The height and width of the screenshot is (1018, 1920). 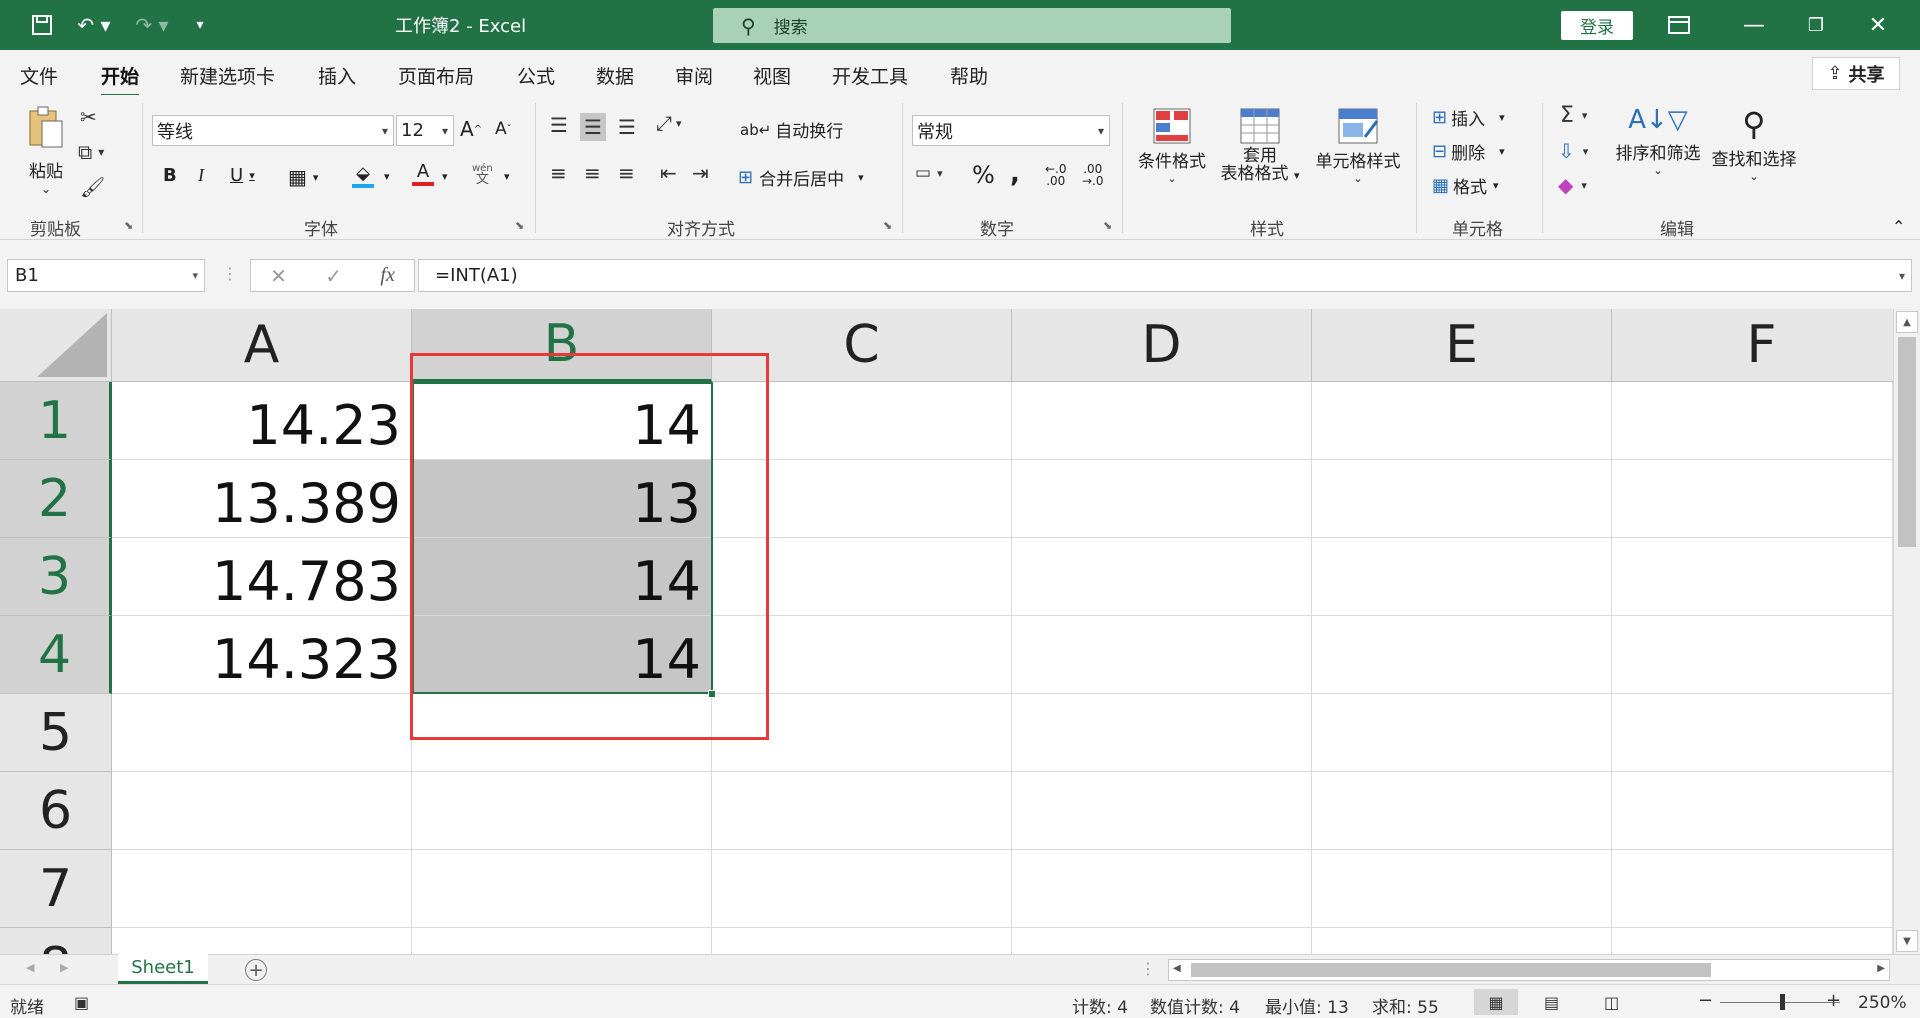 I want to click on find-select-button: ⚲ 查找和选择 ⌄, so click(x=1754, y=144).